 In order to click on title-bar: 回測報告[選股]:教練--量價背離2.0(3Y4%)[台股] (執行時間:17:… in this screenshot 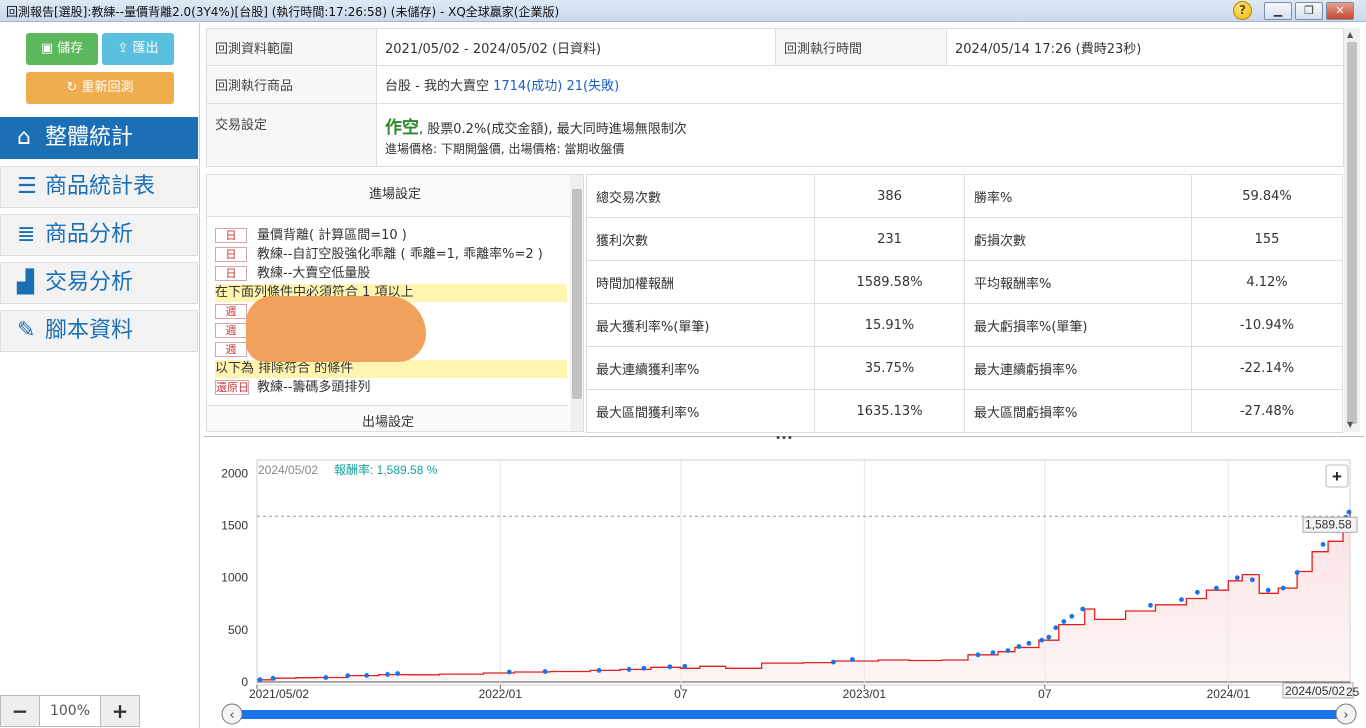, I will do `click(683, 11)`.